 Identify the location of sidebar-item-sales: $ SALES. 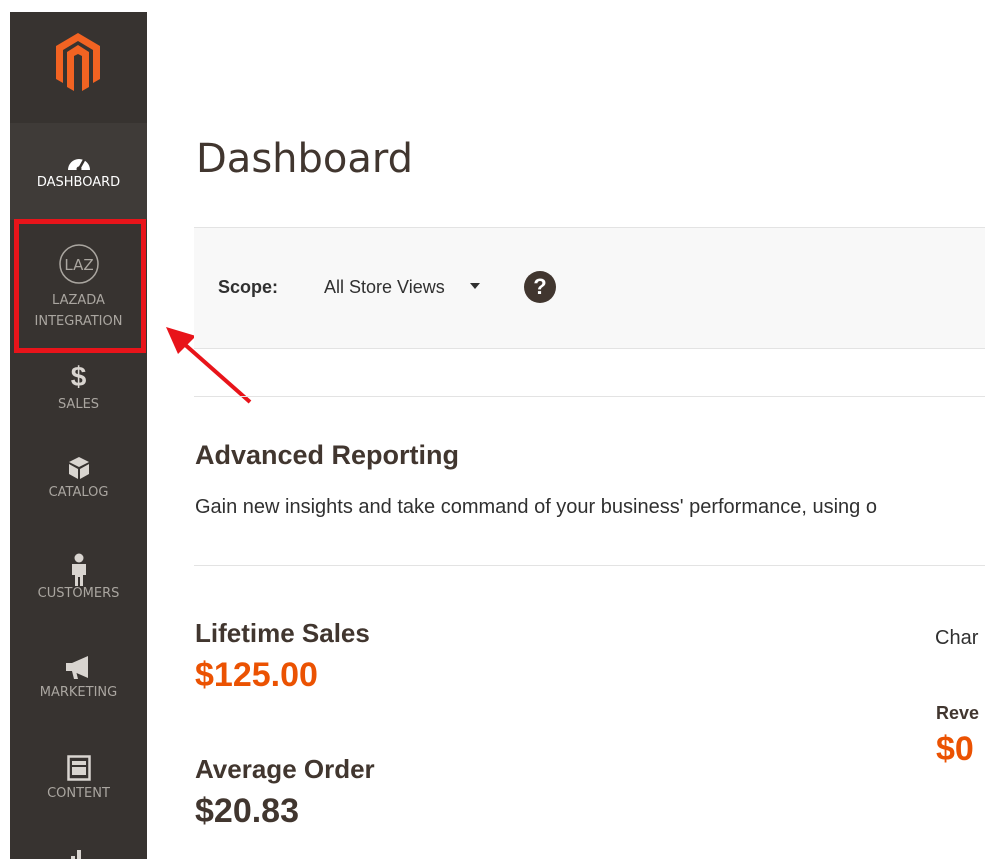
(78, 401).